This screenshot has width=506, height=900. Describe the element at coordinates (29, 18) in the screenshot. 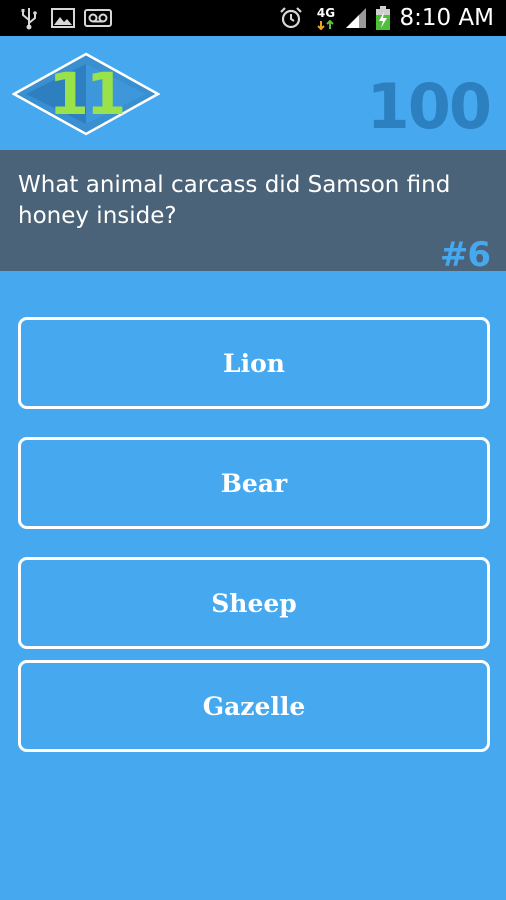

I see `usb-icon` at that location.